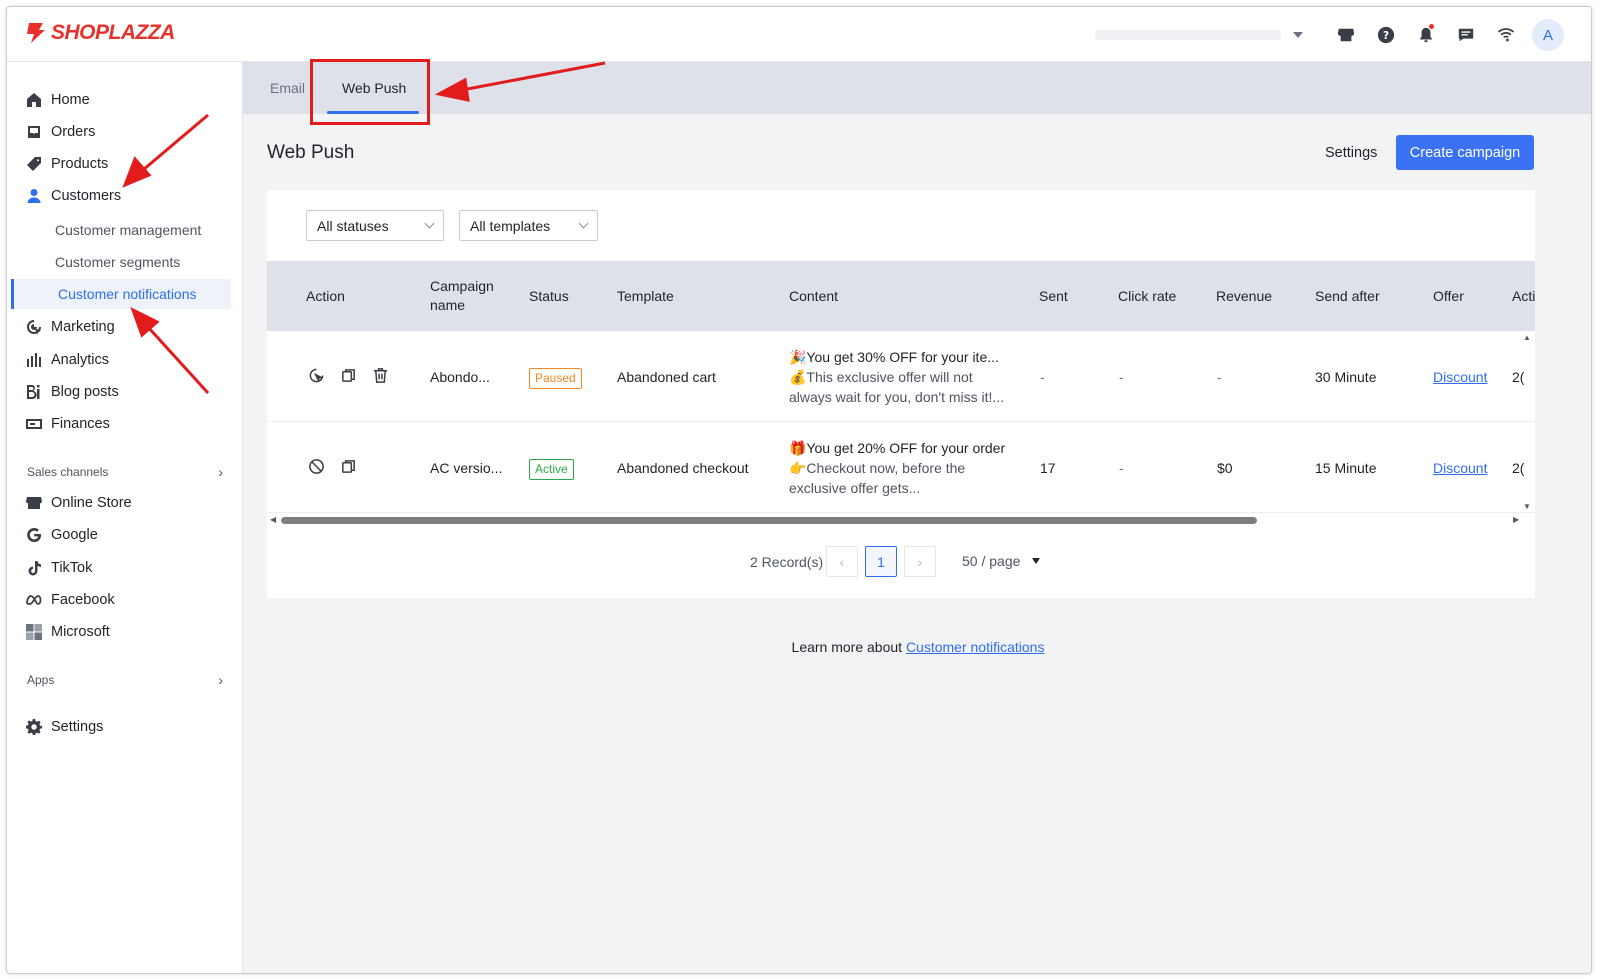 Image resolution: width=1600 pixels, height=979 pixels. I want to click on apps-section: Apps ›, so click(125, 680).